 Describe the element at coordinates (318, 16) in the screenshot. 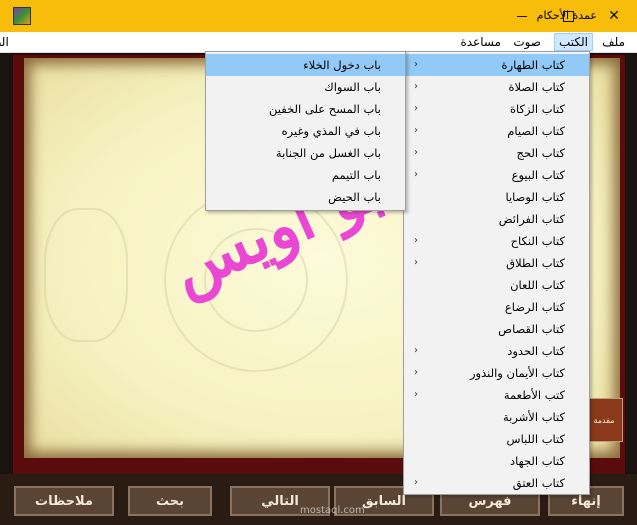

I see `title-bar: عمدة الأحكام ✕` at that location.